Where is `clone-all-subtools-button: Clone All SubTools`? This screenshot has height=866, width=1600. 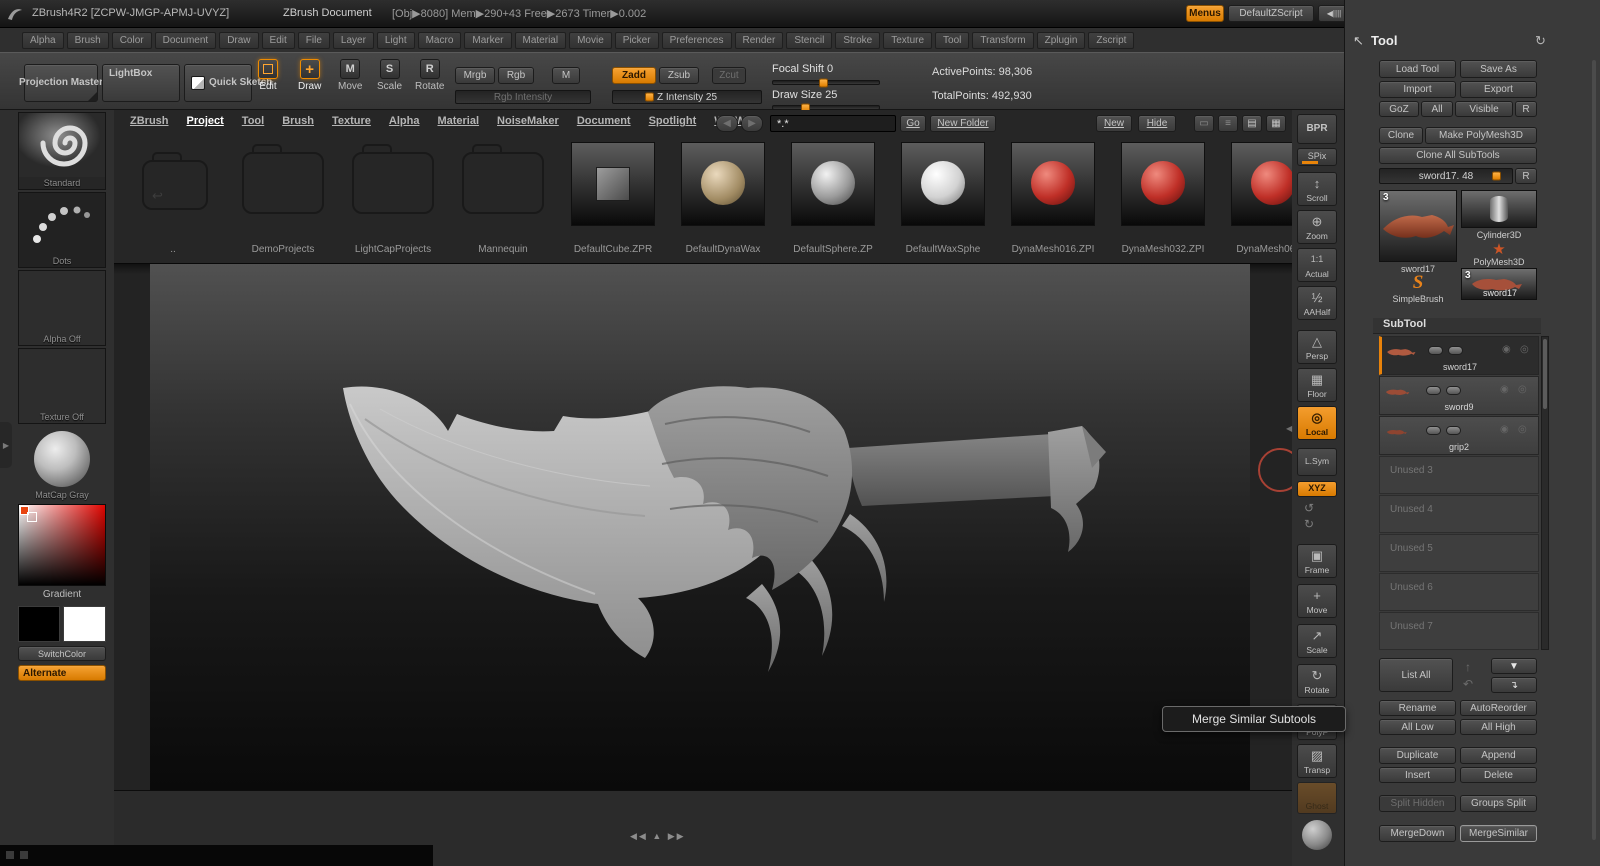
clone-all-subtools-button: Clone All SubTools is located at coordinates (1458, 155).